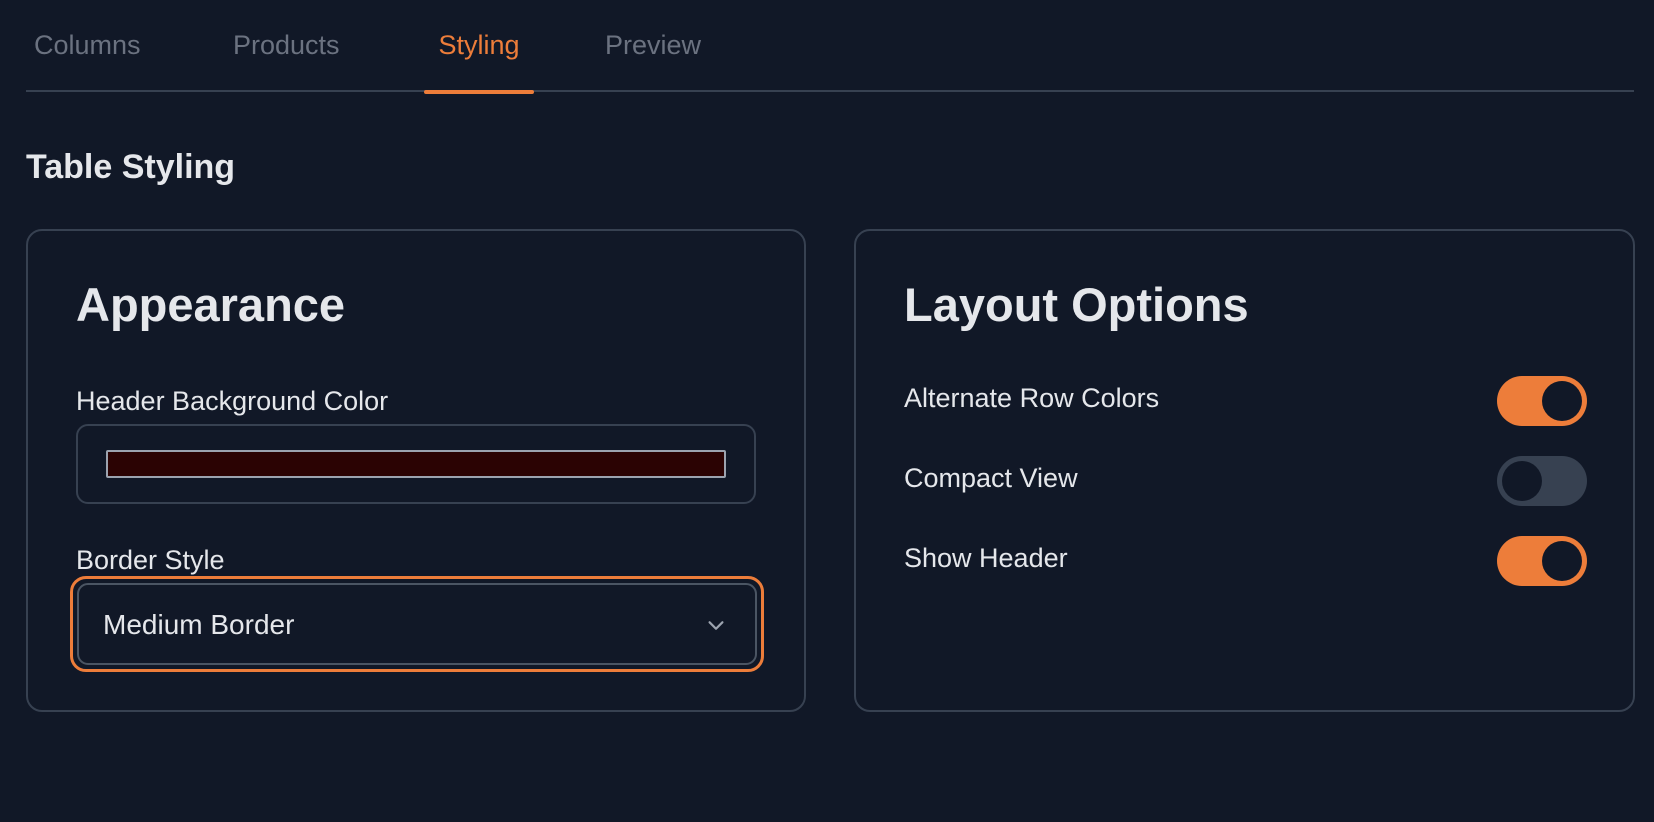 The height and width of the screenshot is (822, 1654). What do you see at coordinates (87, 61) in the screenshot?
I see `tab-columns: Columns` at bounding box center [87, 61].